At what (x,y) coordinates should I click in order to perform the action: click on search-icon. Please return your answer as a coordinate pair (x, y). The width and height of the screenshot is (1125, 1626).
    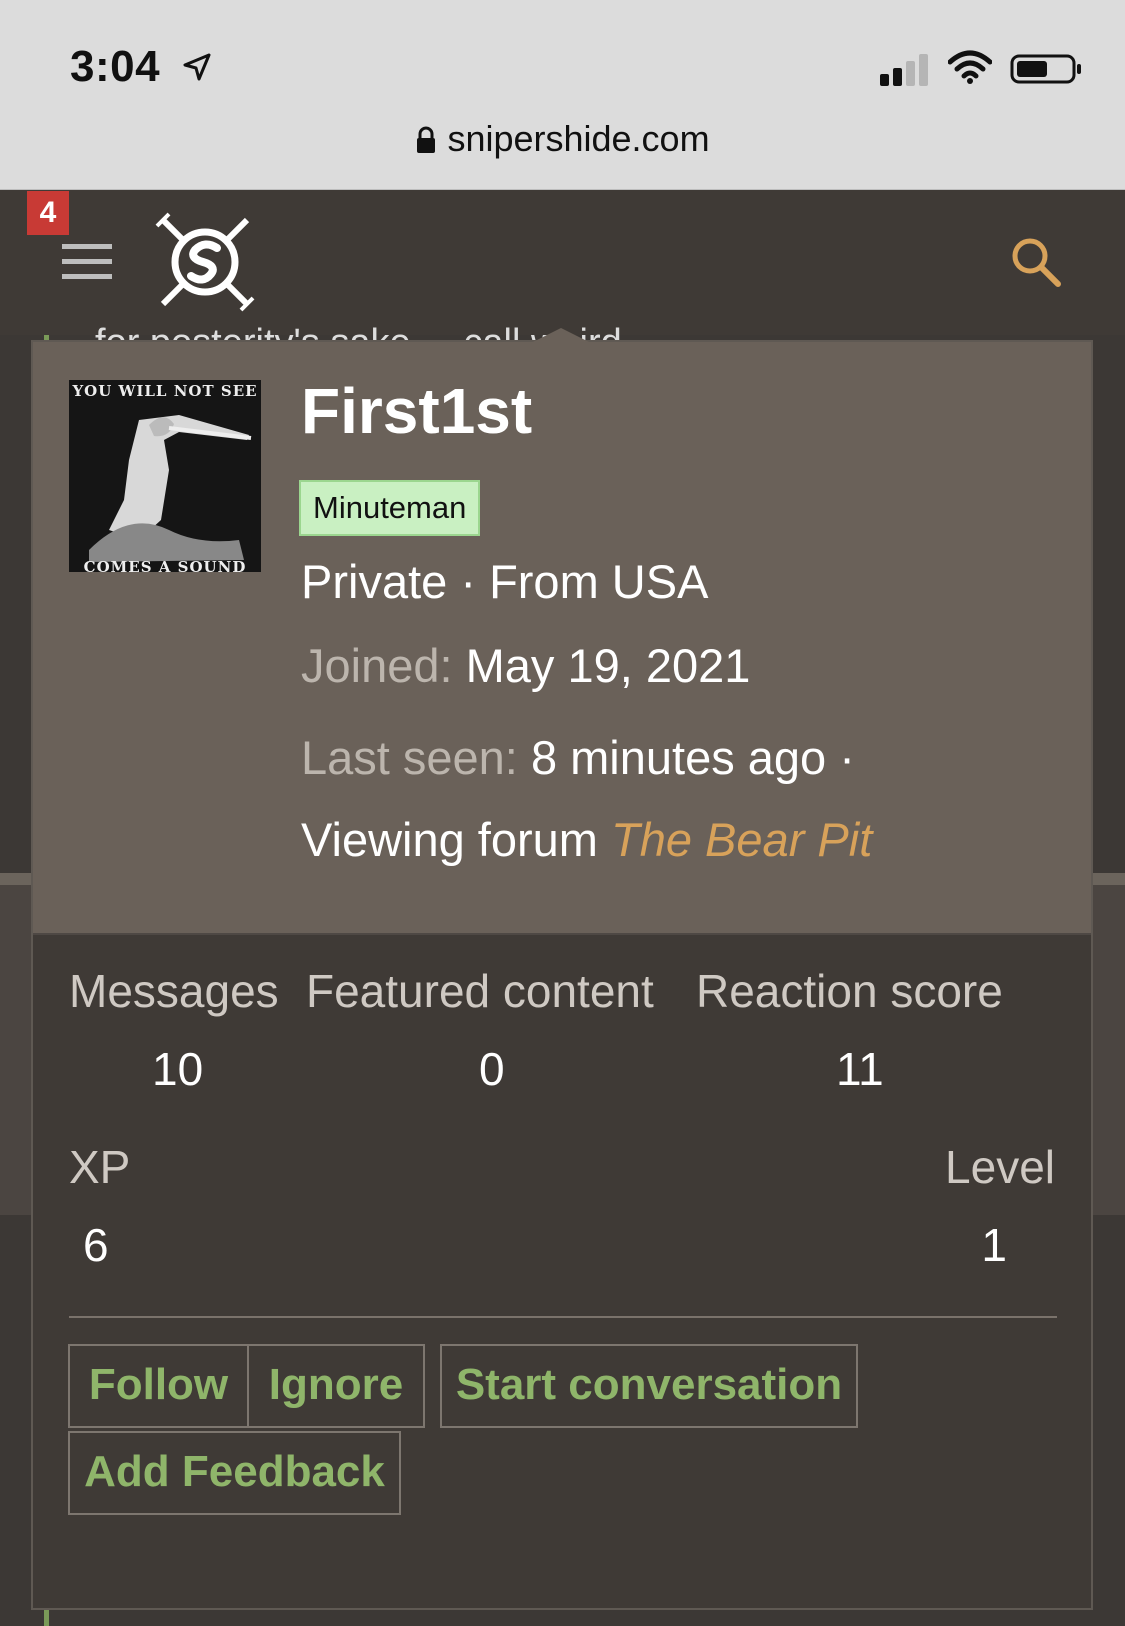
    Looking at the image, I should click on (1036, 262).